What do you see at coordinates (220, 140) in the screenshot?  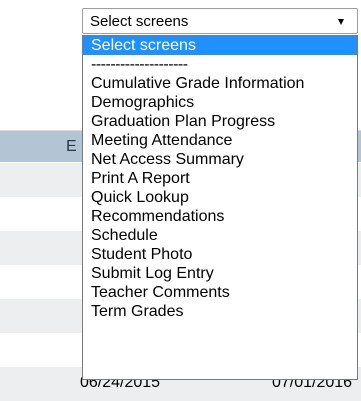 I see `dropdown-option: Meeting Attendance` at bounding box center [220, 140].